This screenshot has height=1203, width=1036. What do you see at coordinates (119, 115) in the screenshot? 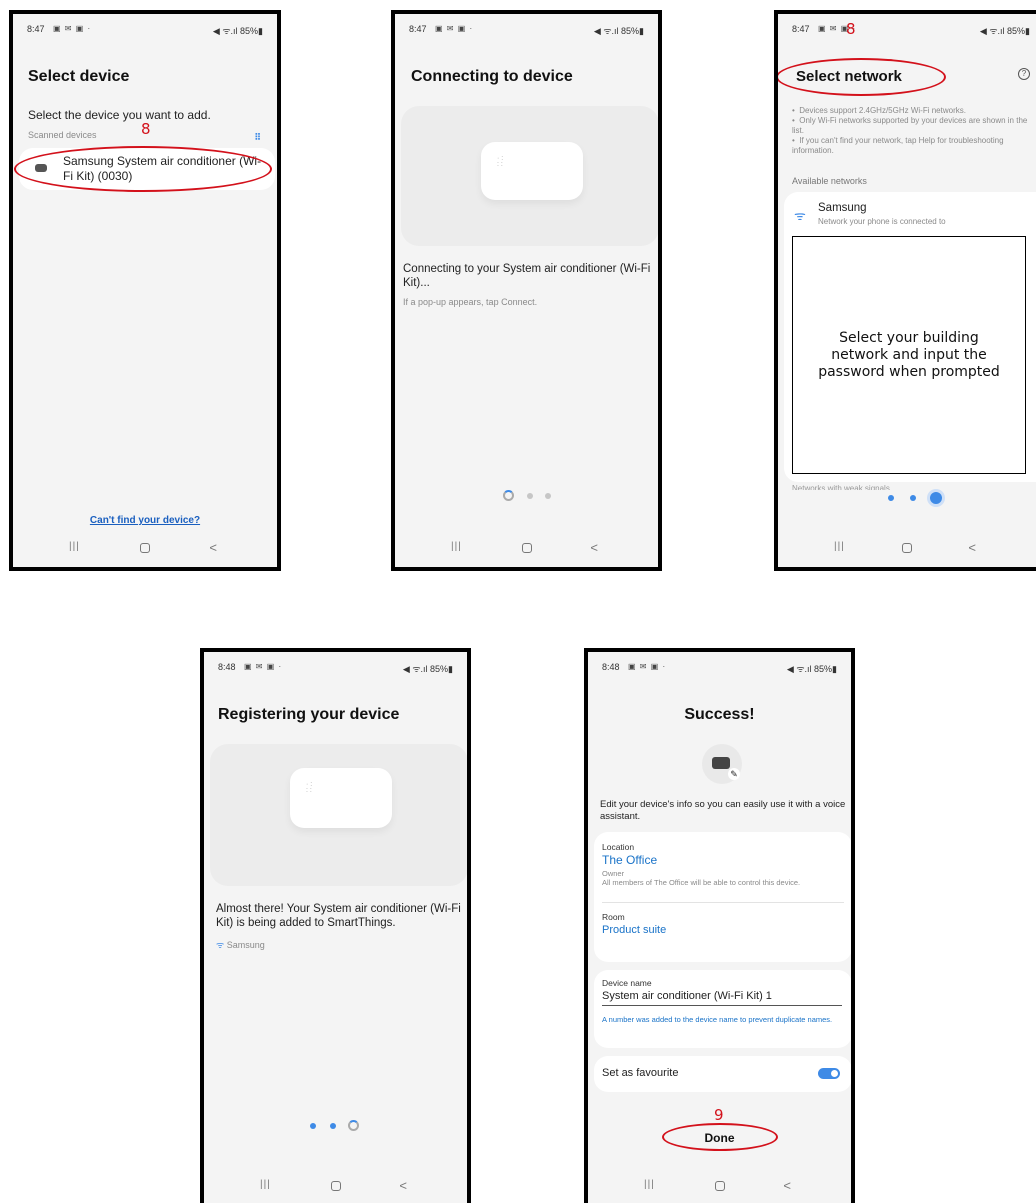
I see `select-prompt: Select the device you want to add.` at bounding box center [119, 115].